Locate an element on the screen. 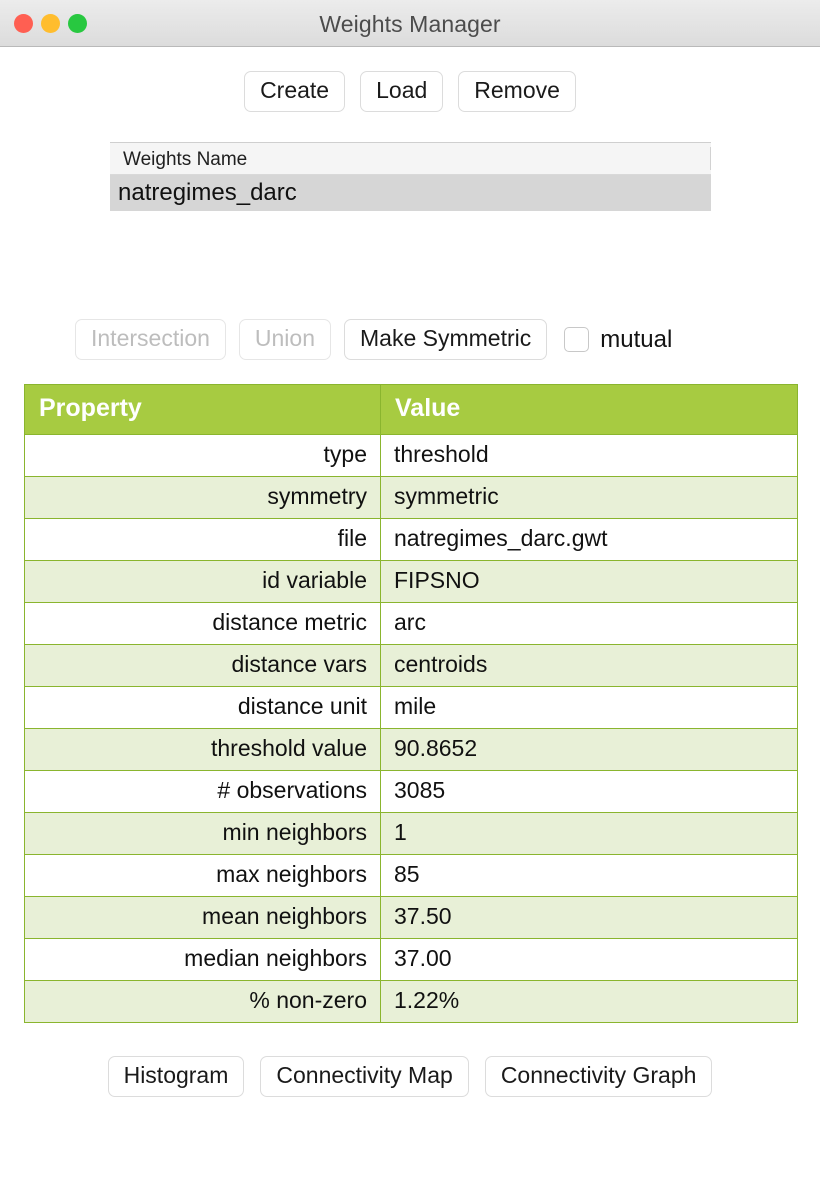 The image size is (820, 1178). table-row: # observations 3085 is located at coordinates (411, 792).